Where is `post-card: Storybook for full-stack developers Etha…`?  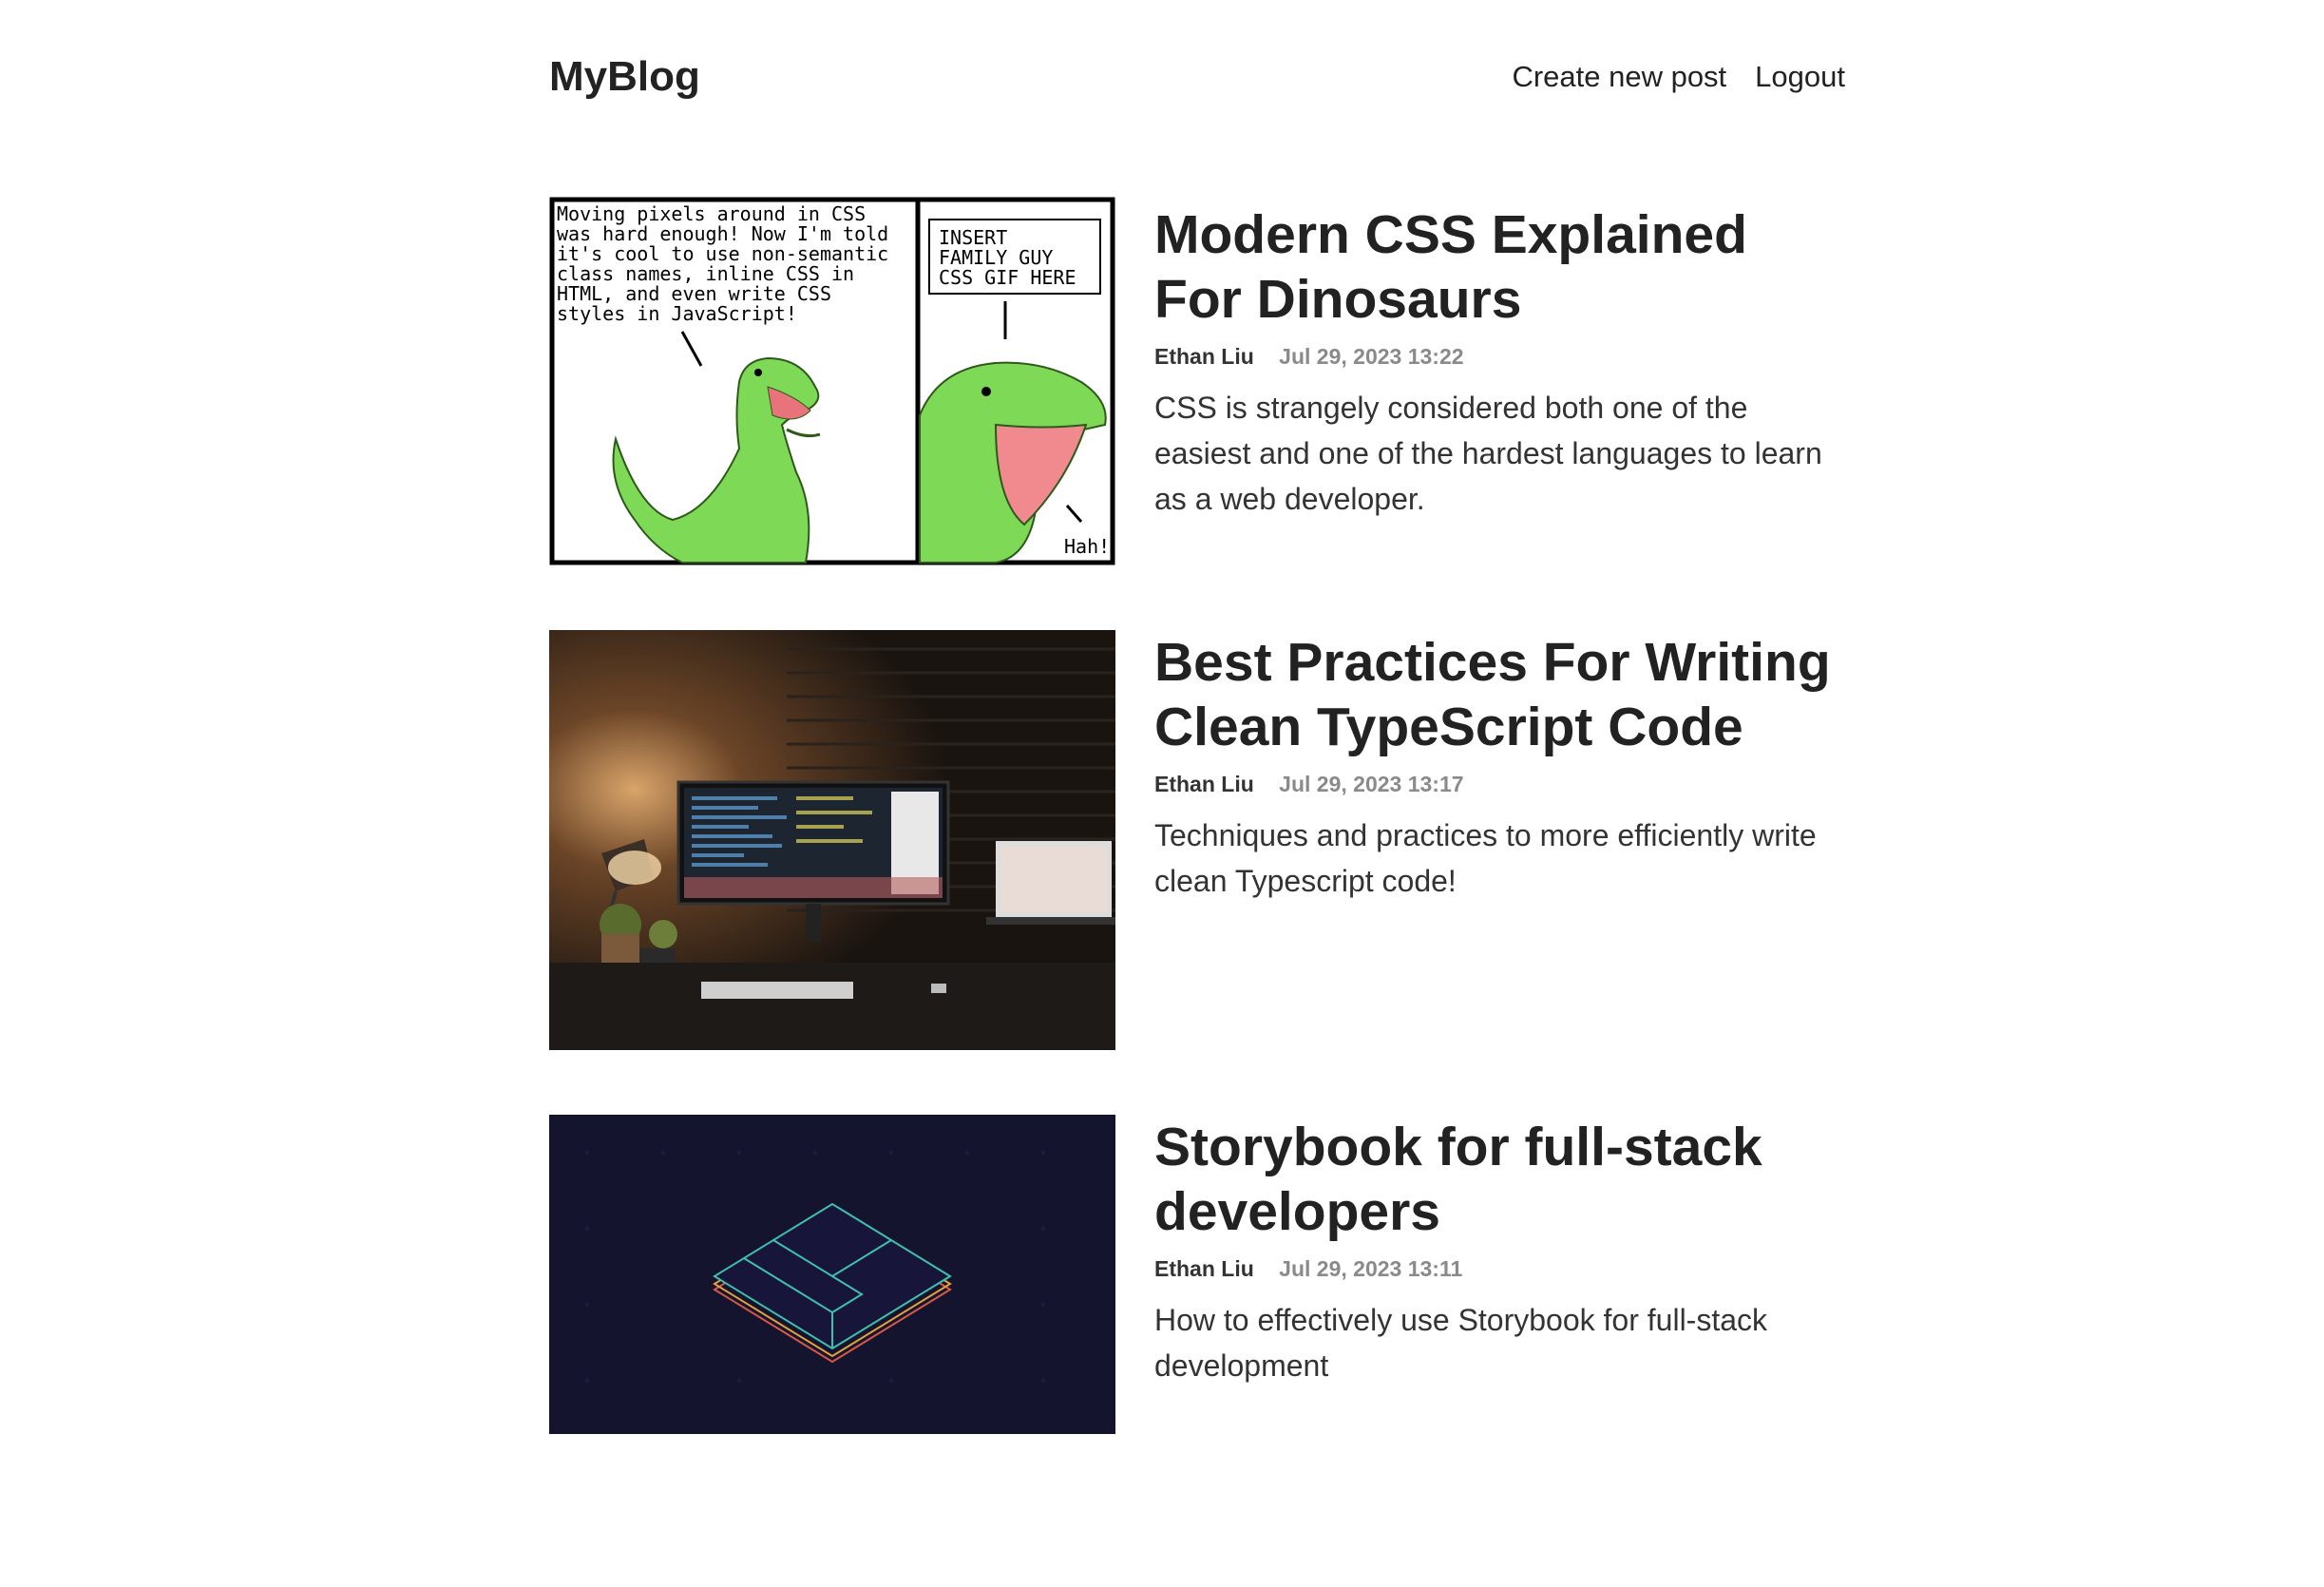 post-card: Storybook for full-stack developers Etha… is located at coordinates (1197, 1274).